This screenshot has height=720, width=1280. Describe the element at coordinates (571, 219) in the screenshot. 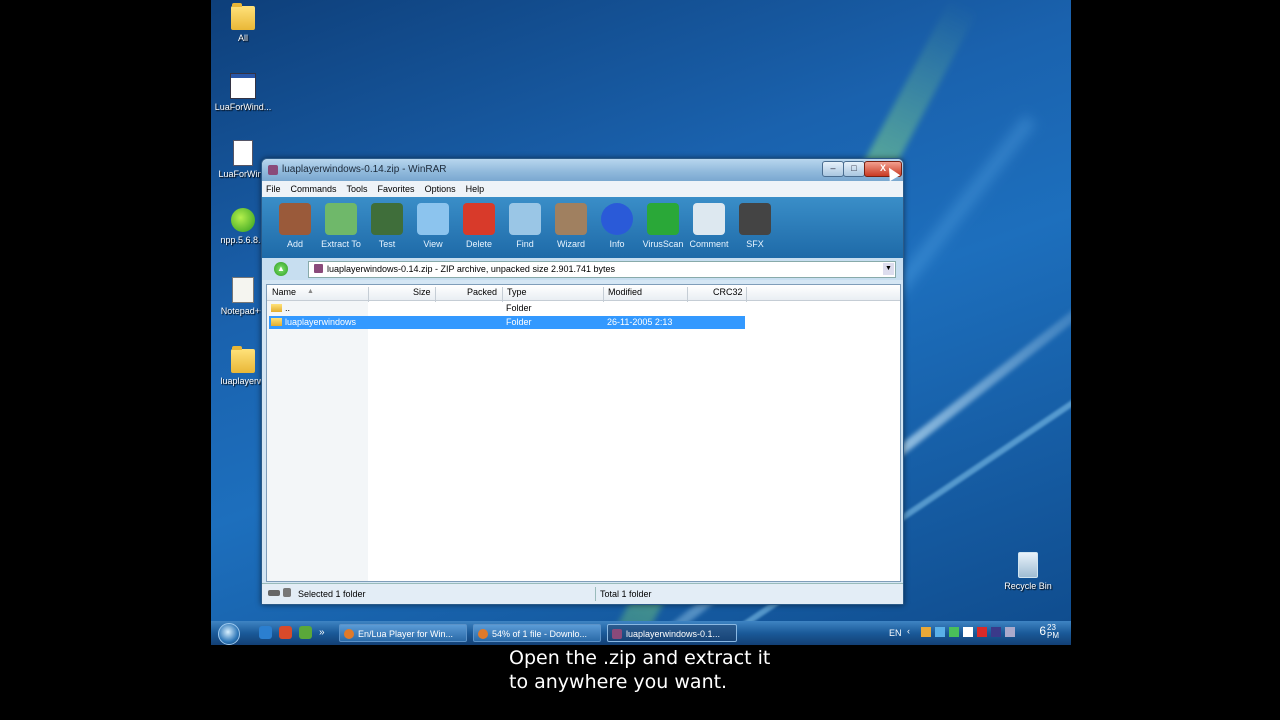

I see `wizard-icon` at that location.